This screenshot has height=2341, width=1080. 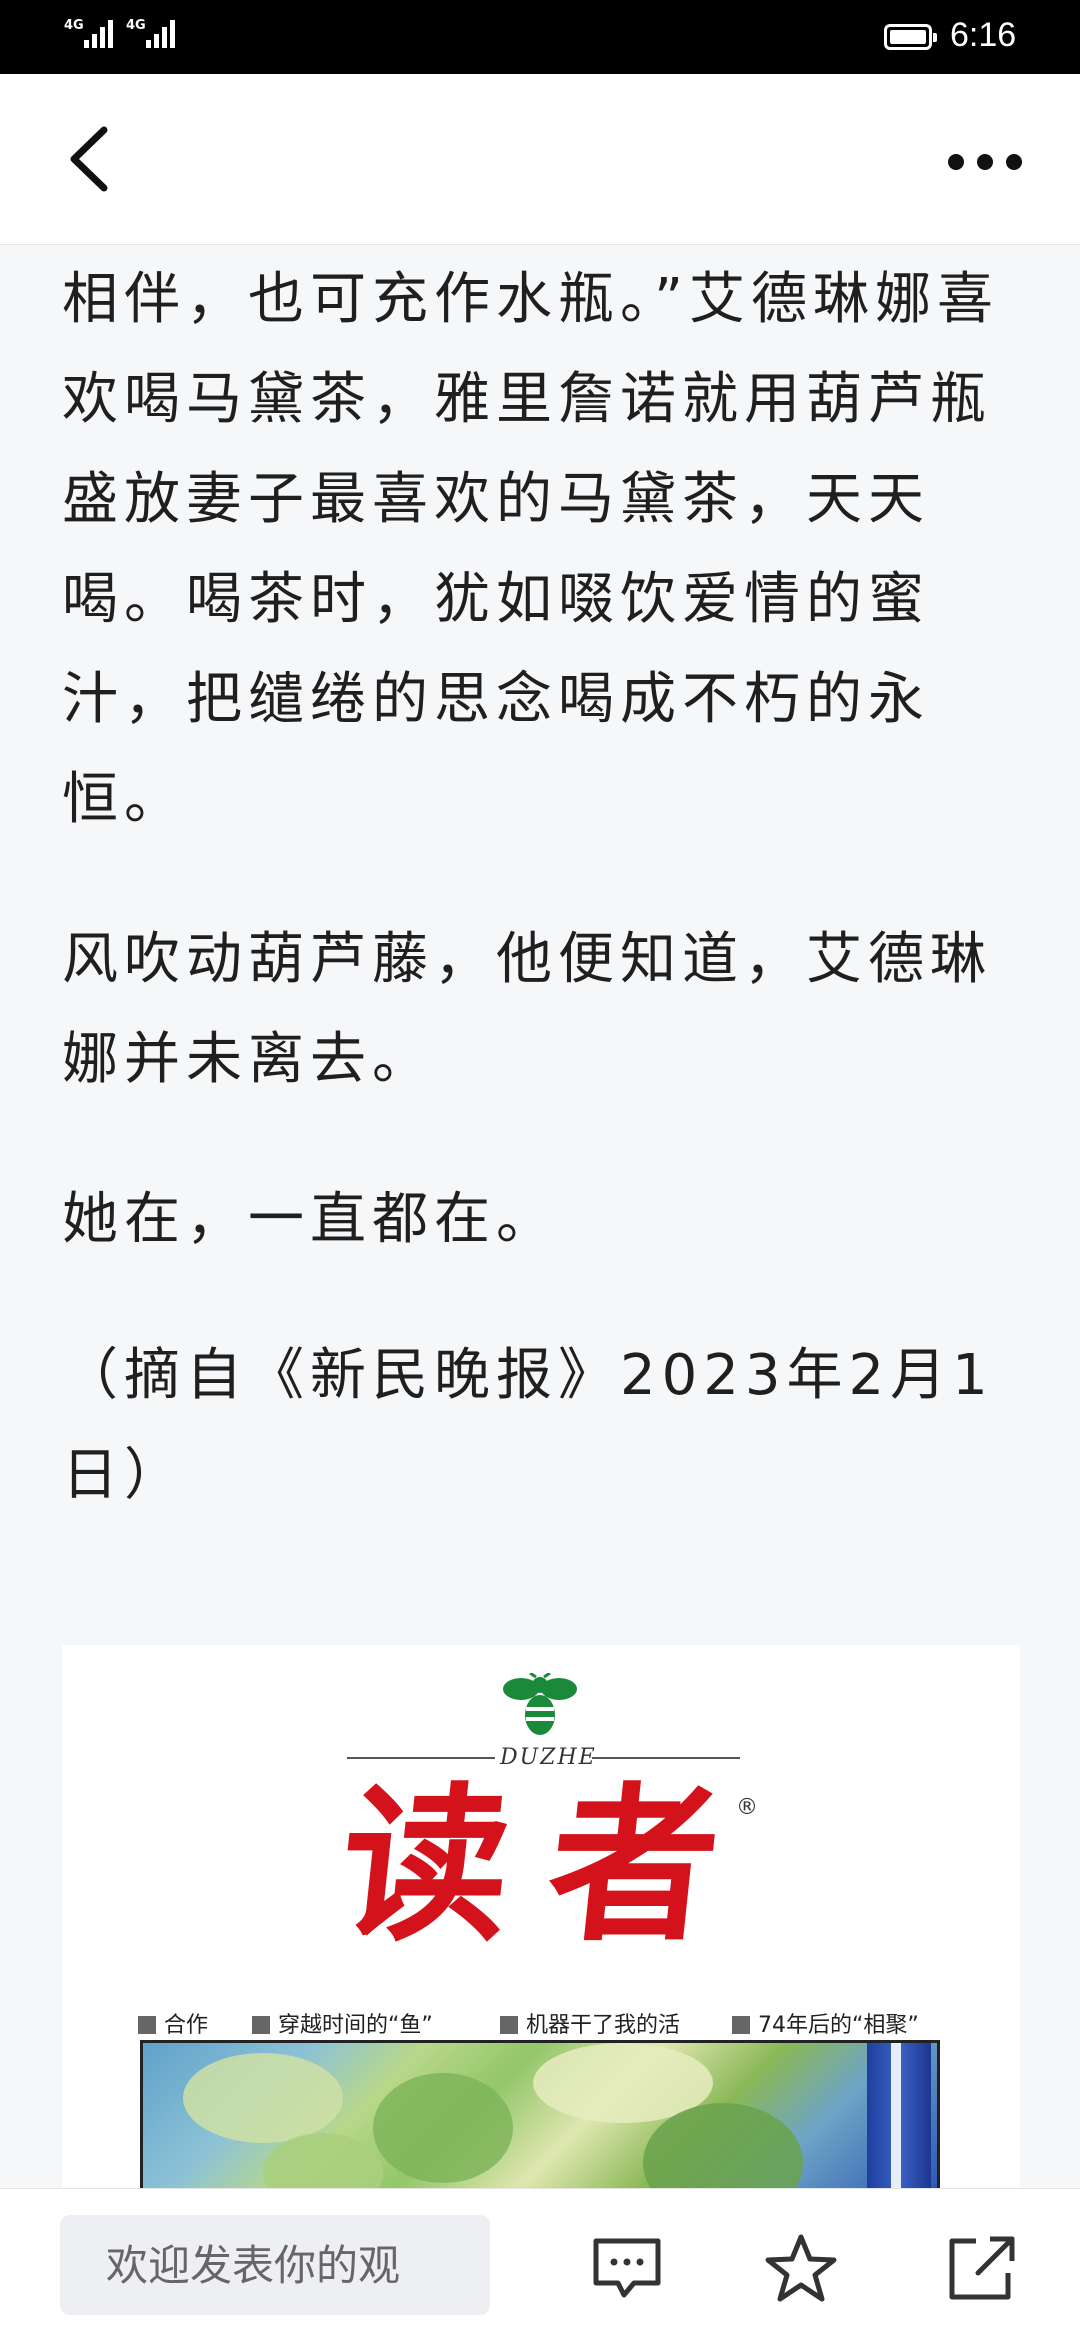 I want to click on cover-headlines: 合作 穿越时间的“鱼” 机器干了我的活 74年后的“相聚”, so click(x=573, y=2023).